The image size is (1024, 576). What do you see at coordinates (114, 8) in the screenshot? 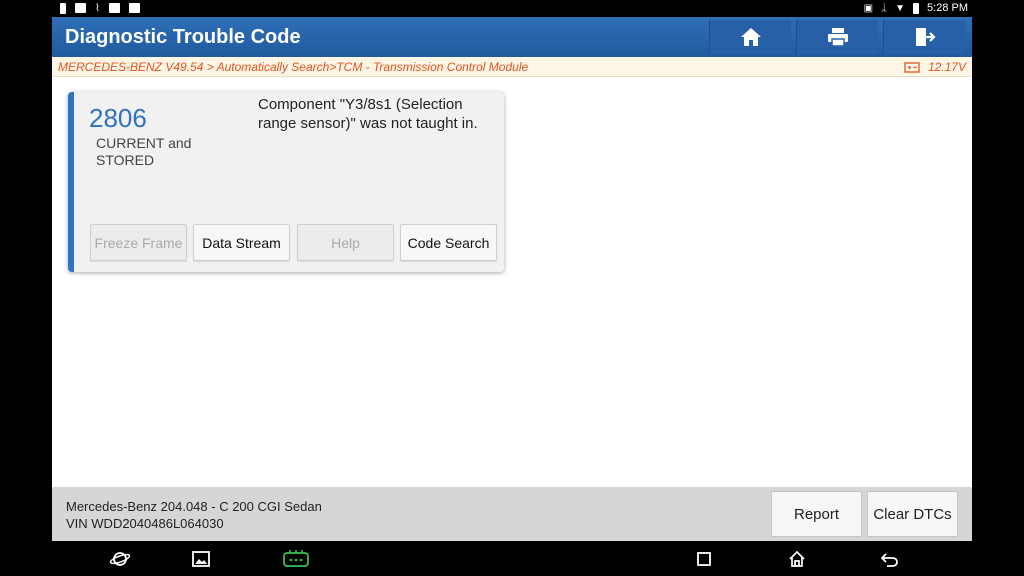
I see `image-icon` at bounding box center [114, 8].